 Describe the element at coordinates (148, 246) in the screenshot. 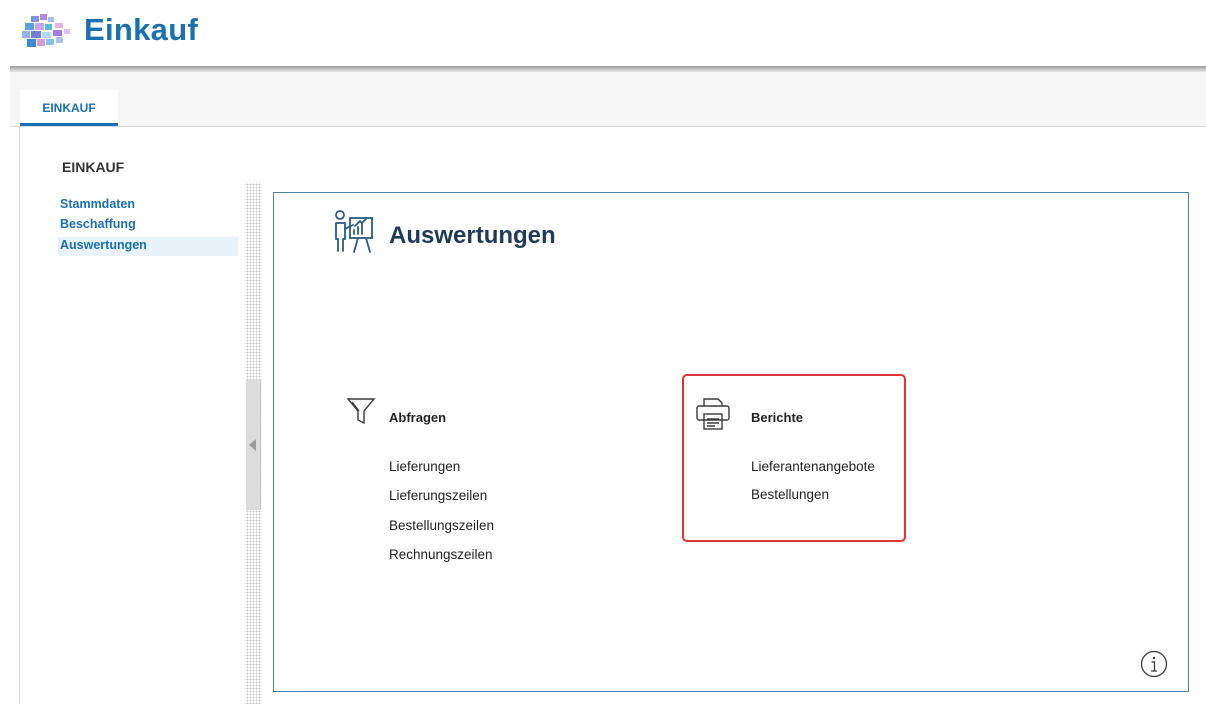

I see `sidebar-item-auswertungen: Auswertungen` at that location.